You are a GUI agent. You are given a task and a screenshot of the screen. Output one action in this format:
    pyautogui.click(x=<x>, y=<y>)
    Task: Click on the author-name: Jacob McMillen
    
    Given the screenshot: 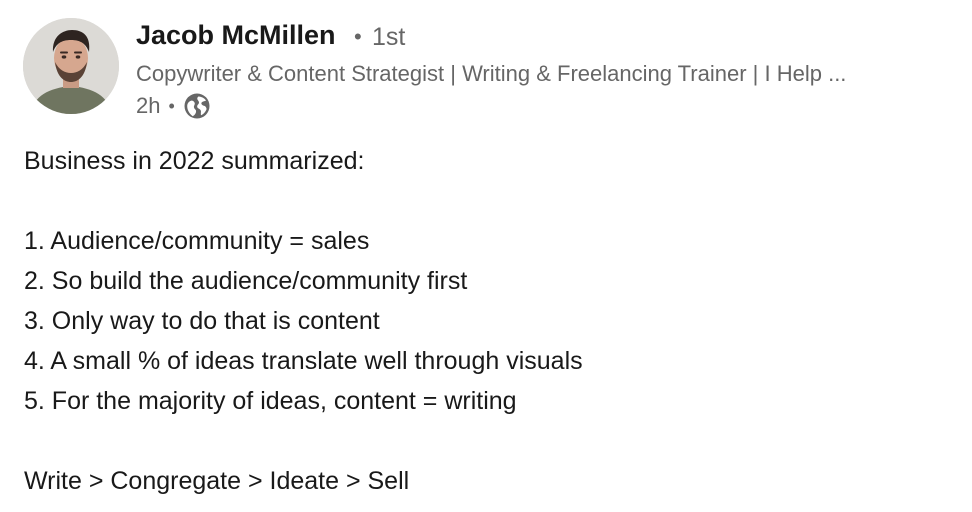 What is the action you would take?
    pyautogui.click(x=236, y=35)
    